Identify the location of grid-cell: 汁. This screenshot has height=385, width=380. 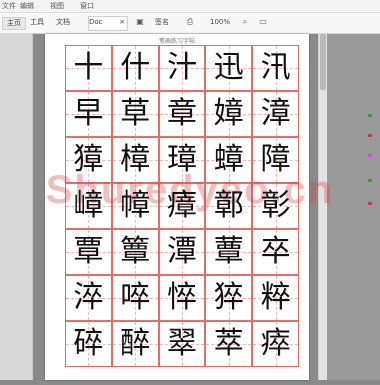
(182, 68).